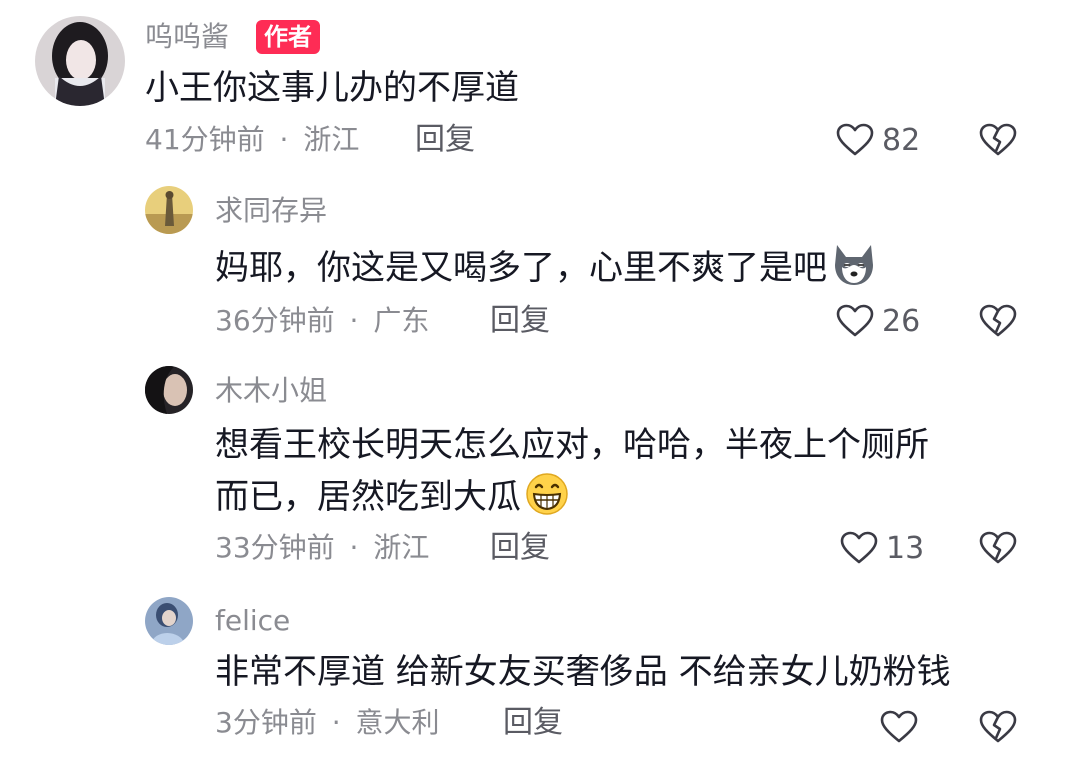  Describe the element at coordinates (521, 268) in the screenshot. I see `comment-text-body: 妈耶，你这是又喝多了，心里不爽了是吧` at that location.